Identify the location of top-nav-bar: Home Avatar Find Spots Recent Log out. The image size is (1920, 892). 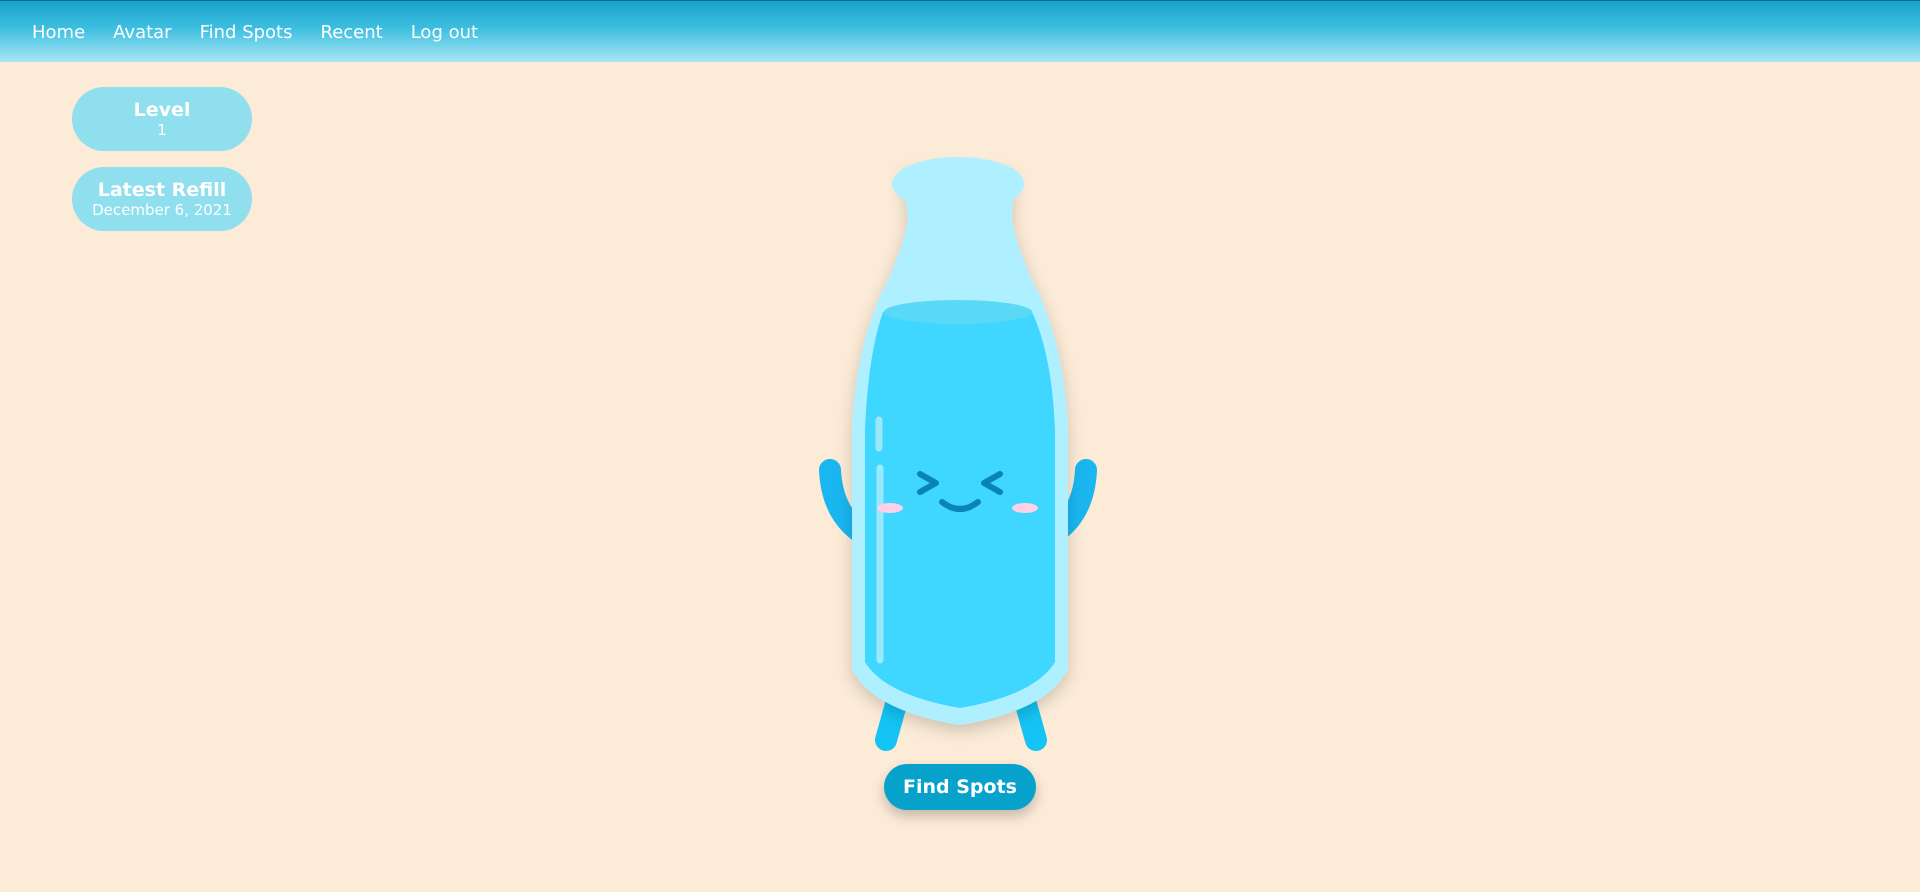
(960, 31).